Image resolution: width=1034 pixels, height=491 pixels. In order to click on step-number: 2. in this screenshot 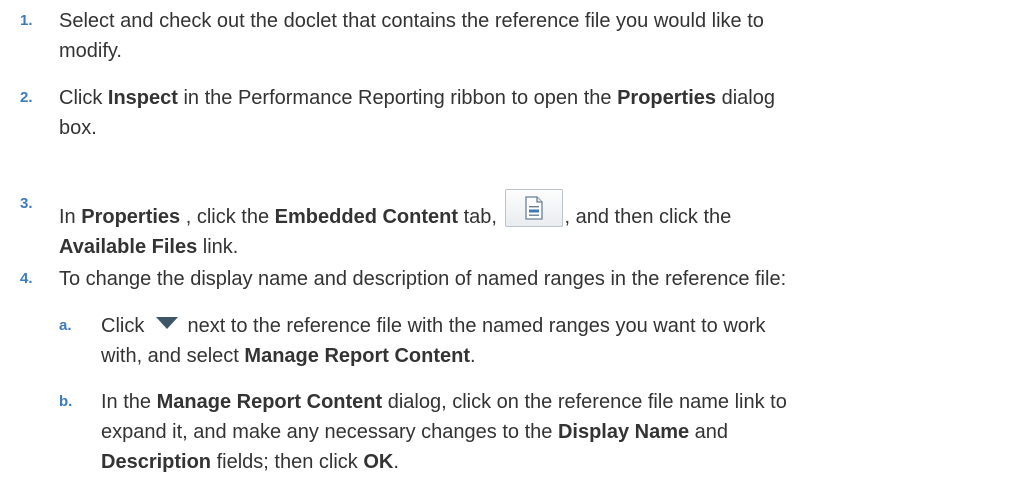, I will do `click(26, 97)`.